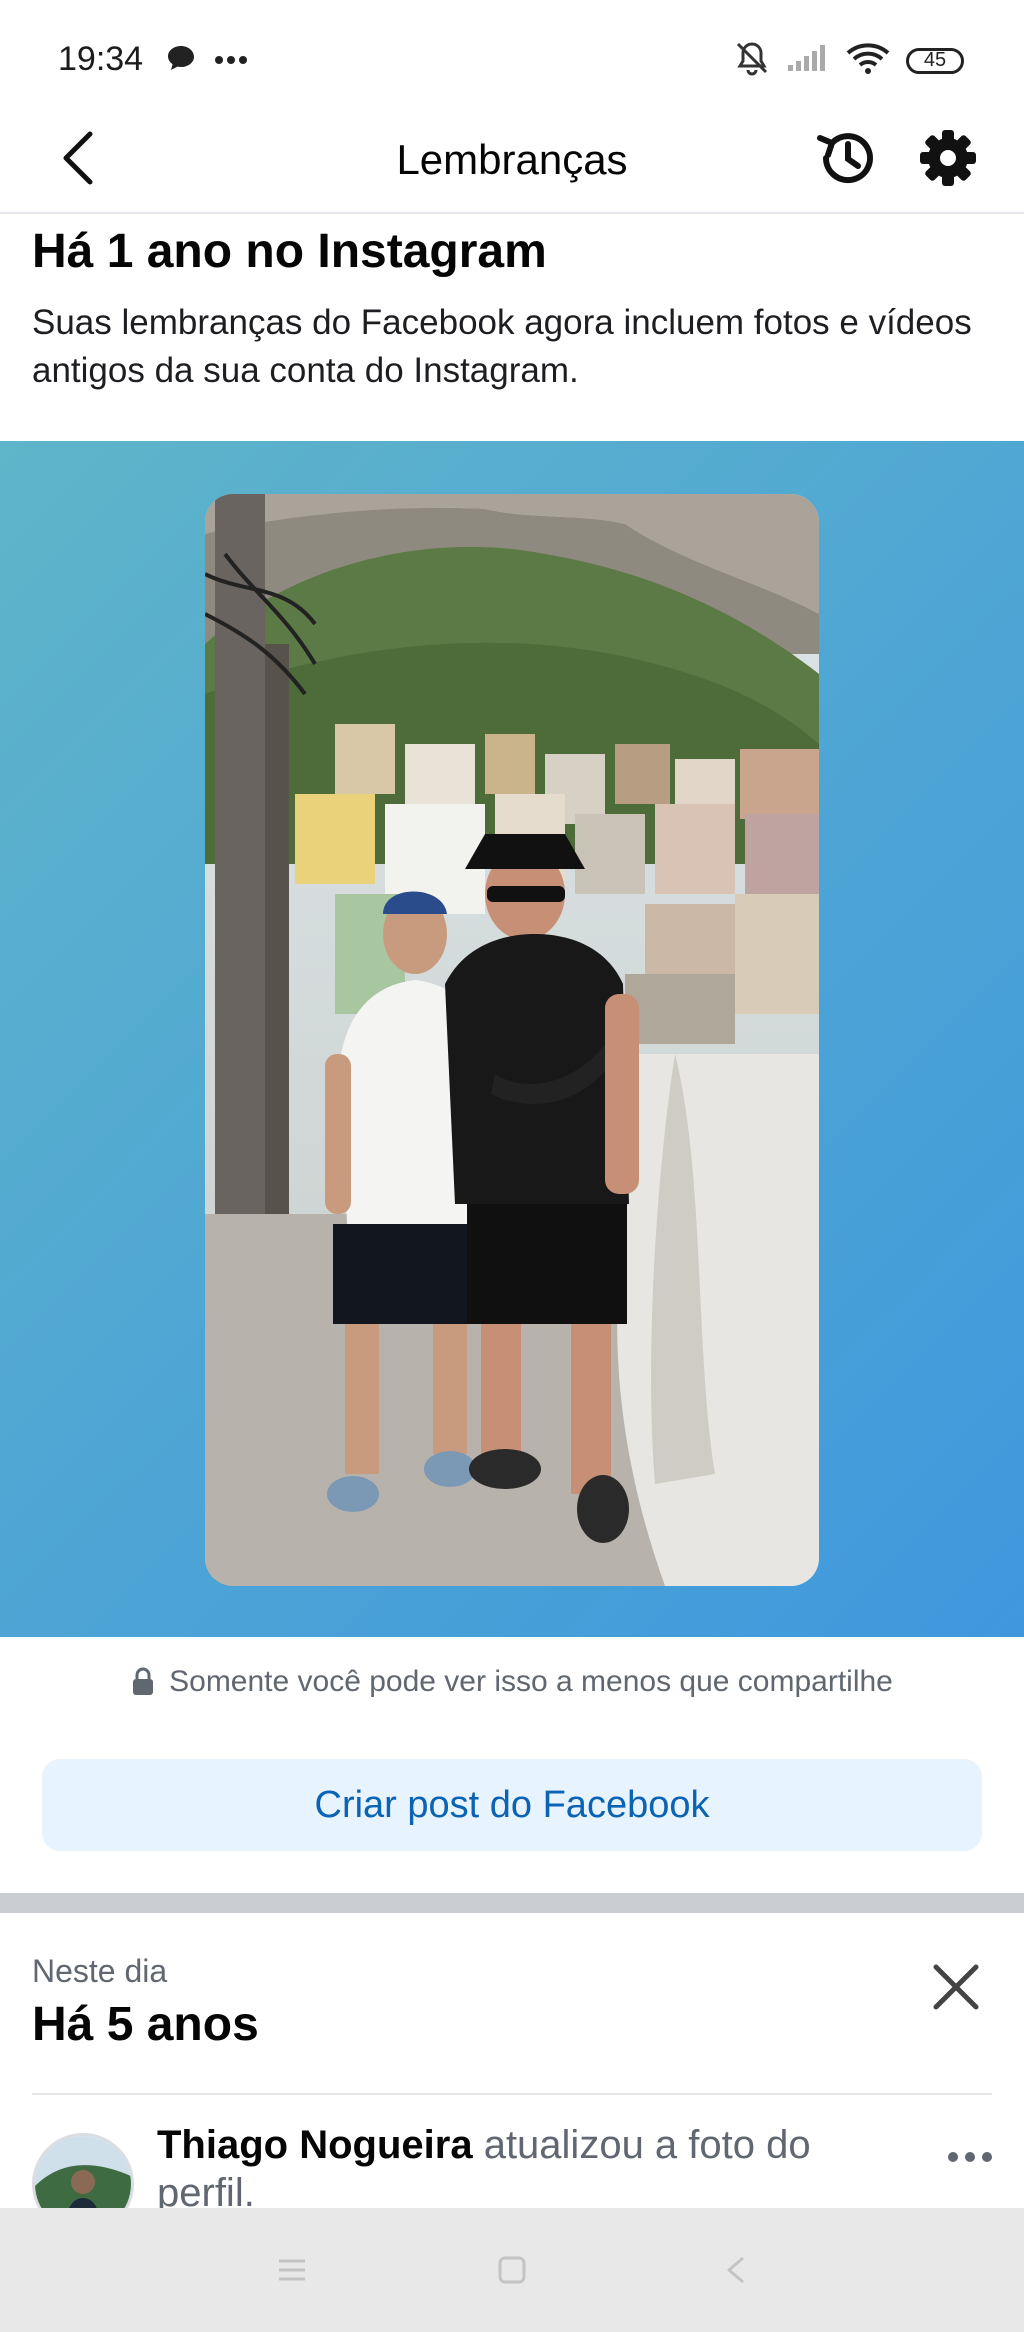 The height and width of the screenshot is (2332, 1024). I want to click on system-nav-bar, so click(512, 2270).